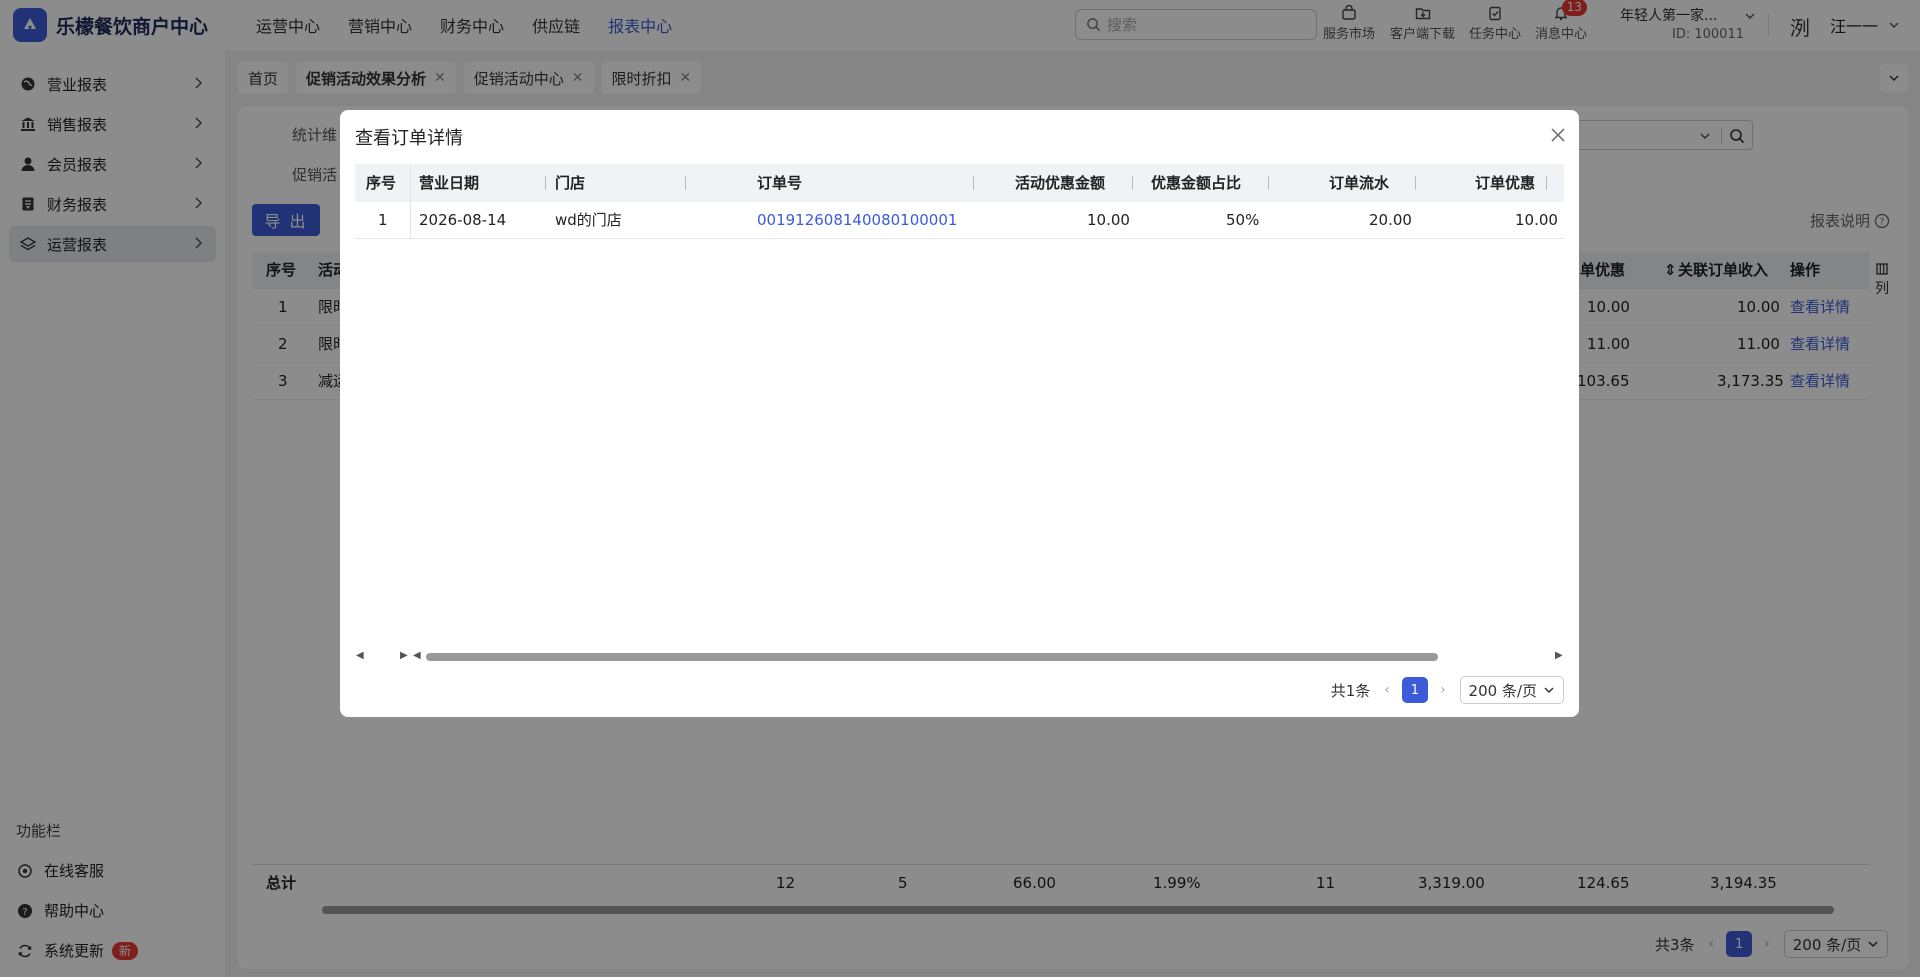 The width and height of the screenshot is (1920, 977). What do you see at coordinates (1390, 220) in the screenshot?
I see `row-order-flow: 20.00` at bounding box center [1390, 220].